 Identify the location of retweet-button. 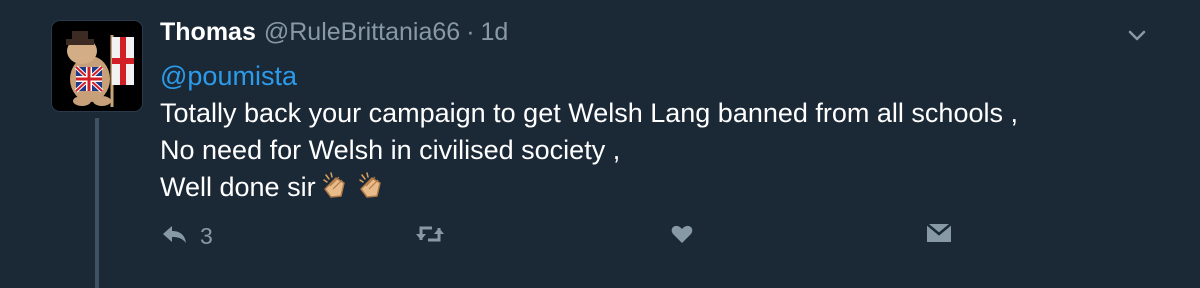
(430, 236).